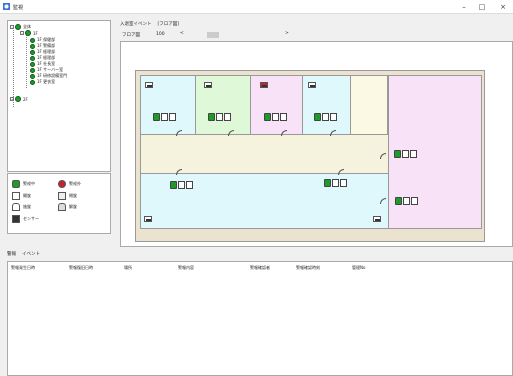 The width and height of the screenshot is (513, 376). I want to click on locked-door-icon, so click(62, 196).